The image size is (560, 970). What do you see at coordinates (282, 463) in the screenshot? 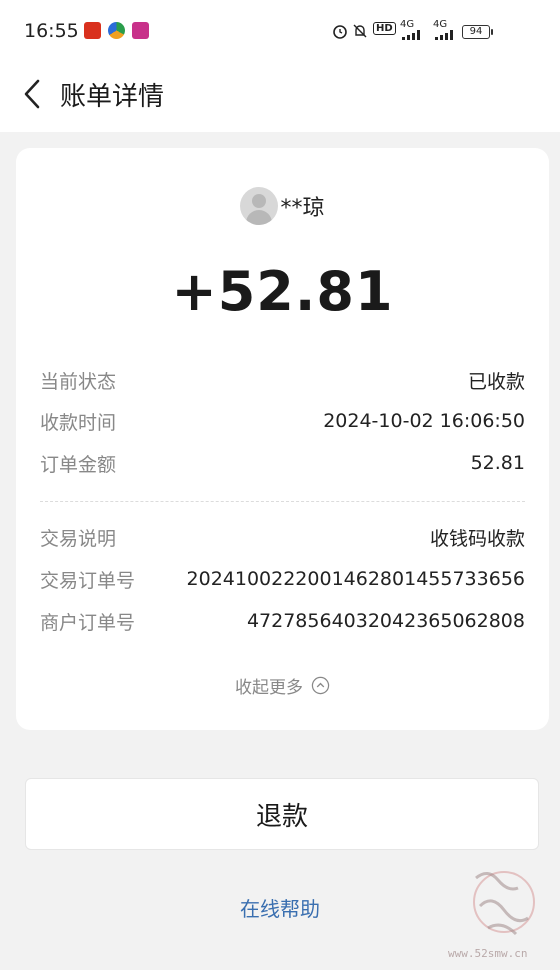
I see `detail-row-order-amount: 订单金额 52.81` at bounding box center [282, 463].